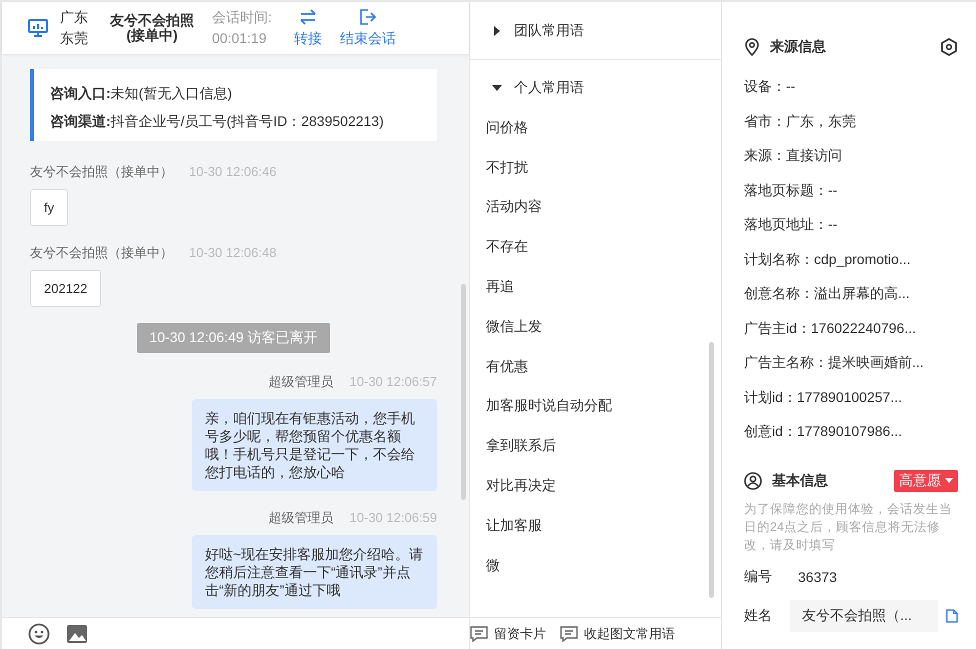  What do you see at coordinates (308, 28) in the screenshot?
I see `transfer-button: 转接` at bounding box center [308, 28].